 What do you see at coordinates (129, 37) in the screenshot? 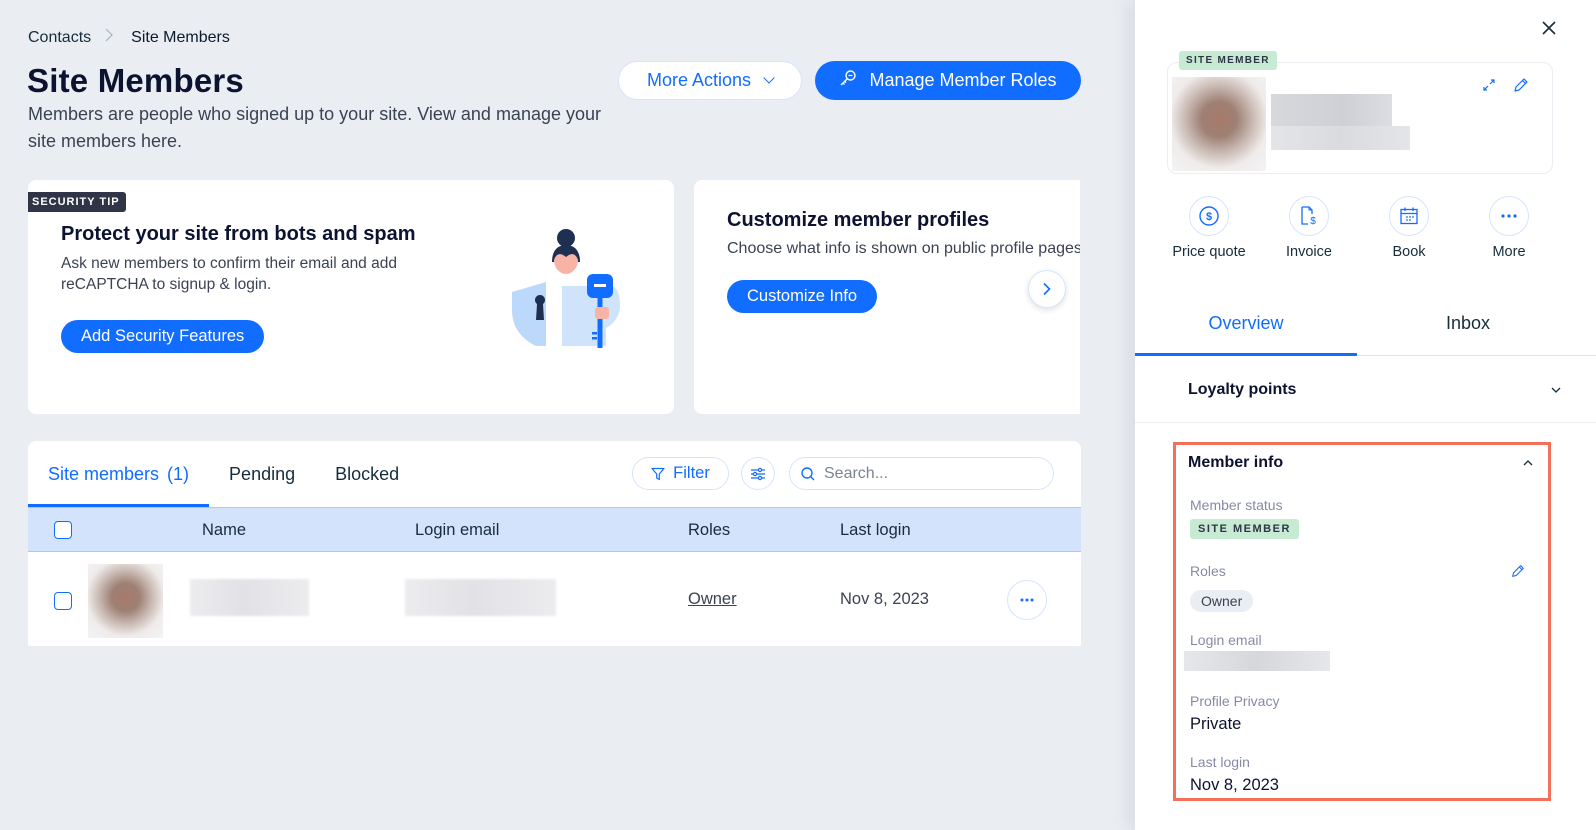
I see `breadcrumb: Contacts Site Members` at bounding box center [129, 37].